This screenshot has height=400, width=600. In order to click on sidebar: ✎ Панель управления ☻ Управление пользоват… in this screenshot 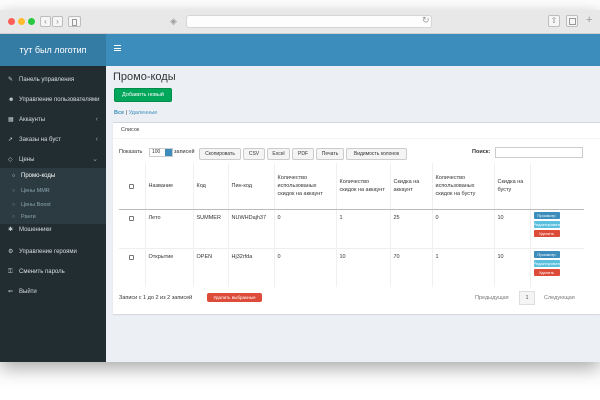, I will do `click(53, 214)`.